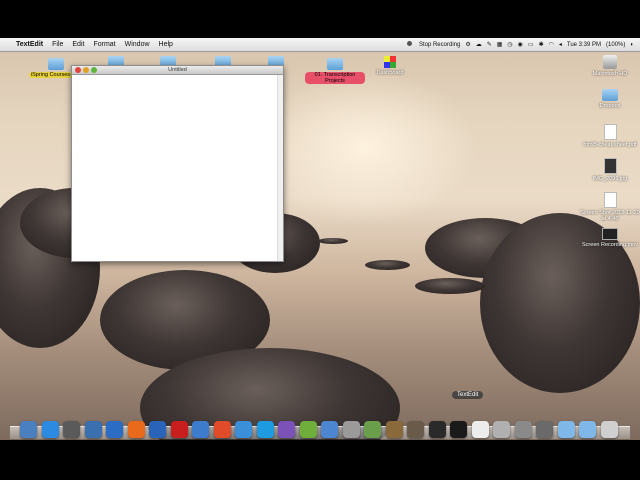  What do you see at coordinates (166, 44) in the screenshot?
I see `menu-help: Help` at bounding box center [166, 44].